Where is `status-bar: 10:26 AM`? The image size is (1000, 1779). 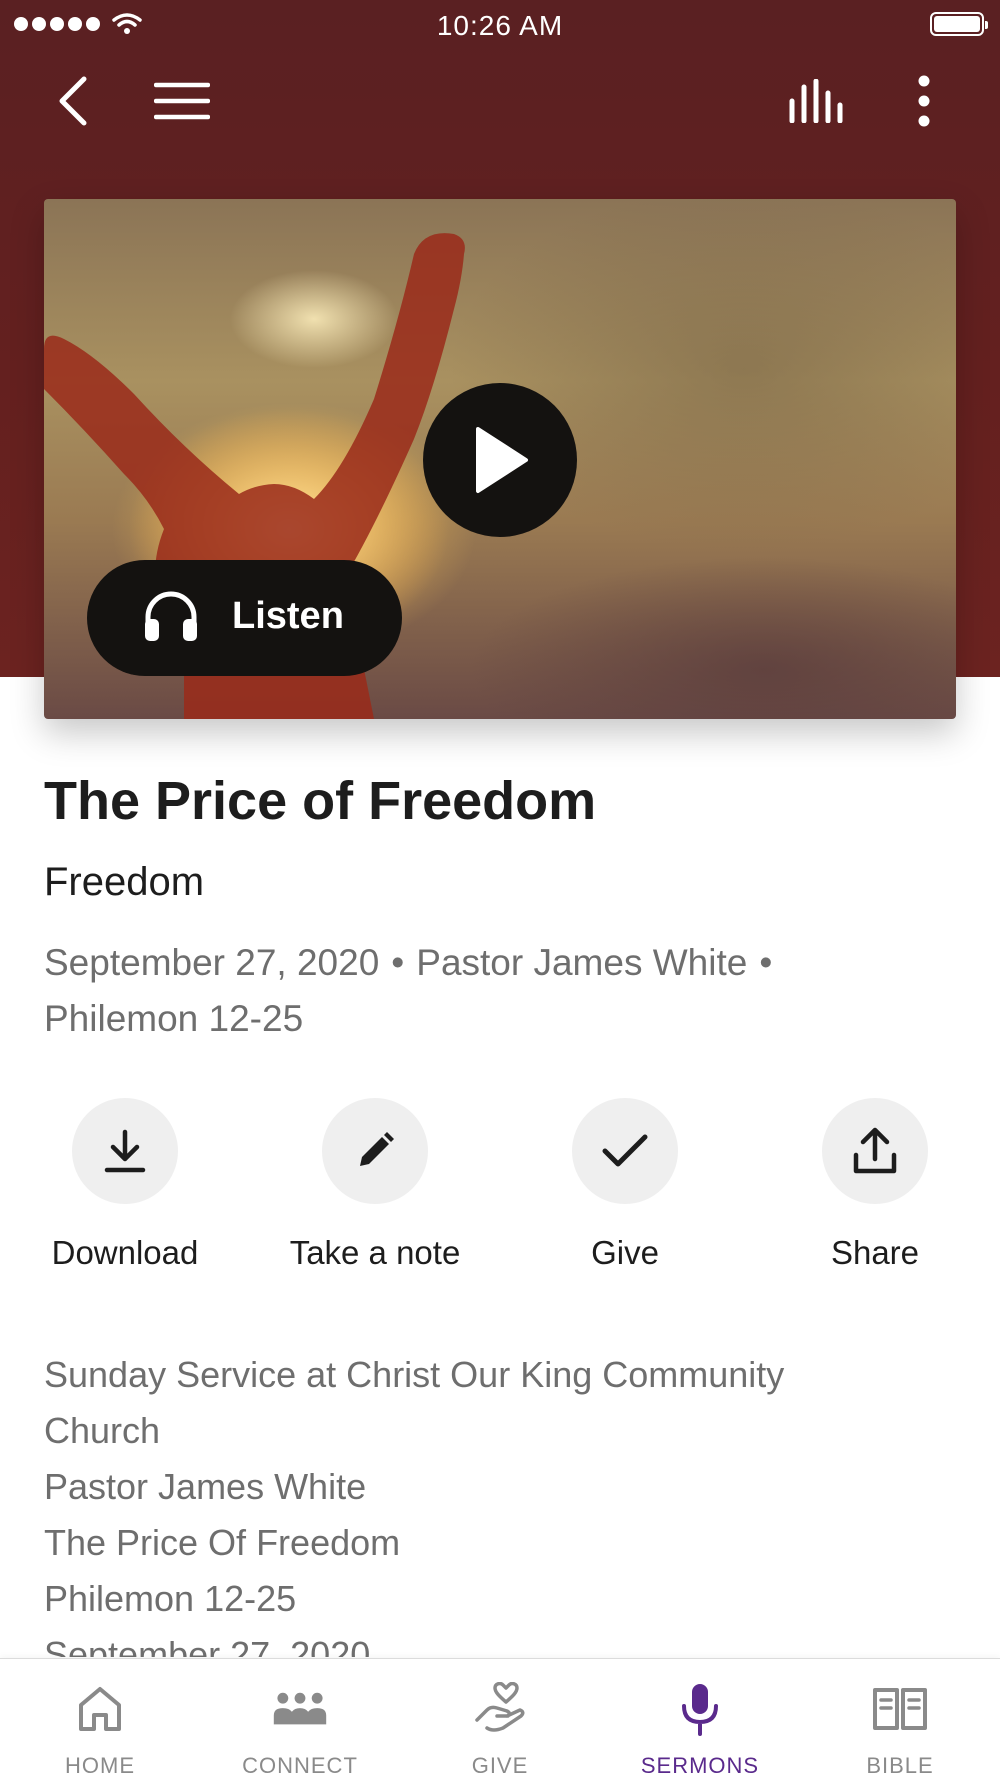 status-bar: 10:26 AM is located at coordinates (500, 25).